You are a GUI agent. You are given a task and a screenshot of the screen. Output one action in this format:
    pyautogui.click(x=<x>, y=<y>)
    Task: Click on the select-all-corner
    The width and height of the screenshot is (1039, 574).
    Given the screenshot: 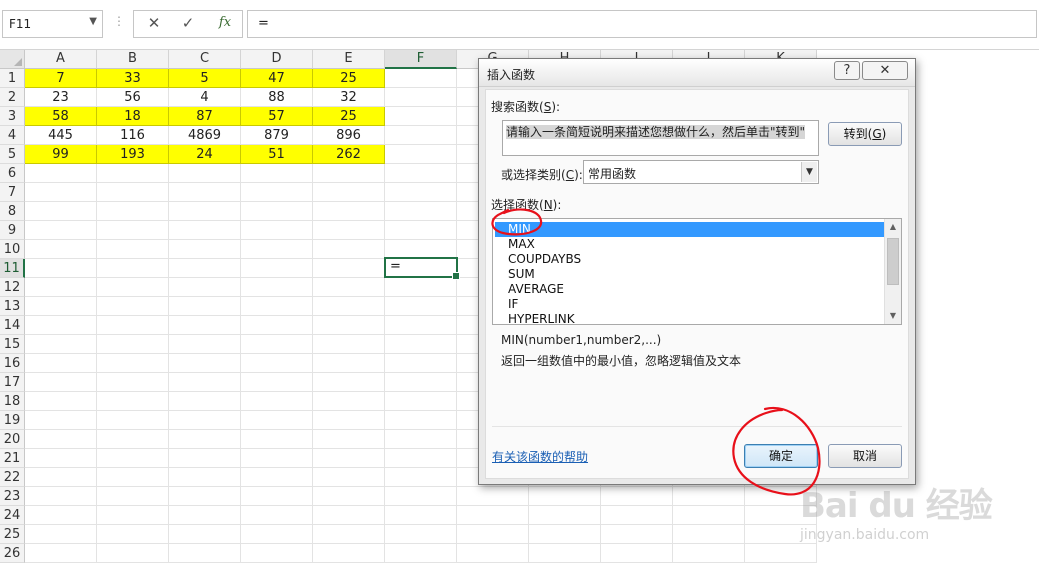 What is the action you would take?
    pyautogui.click(x=12, y=59)
    